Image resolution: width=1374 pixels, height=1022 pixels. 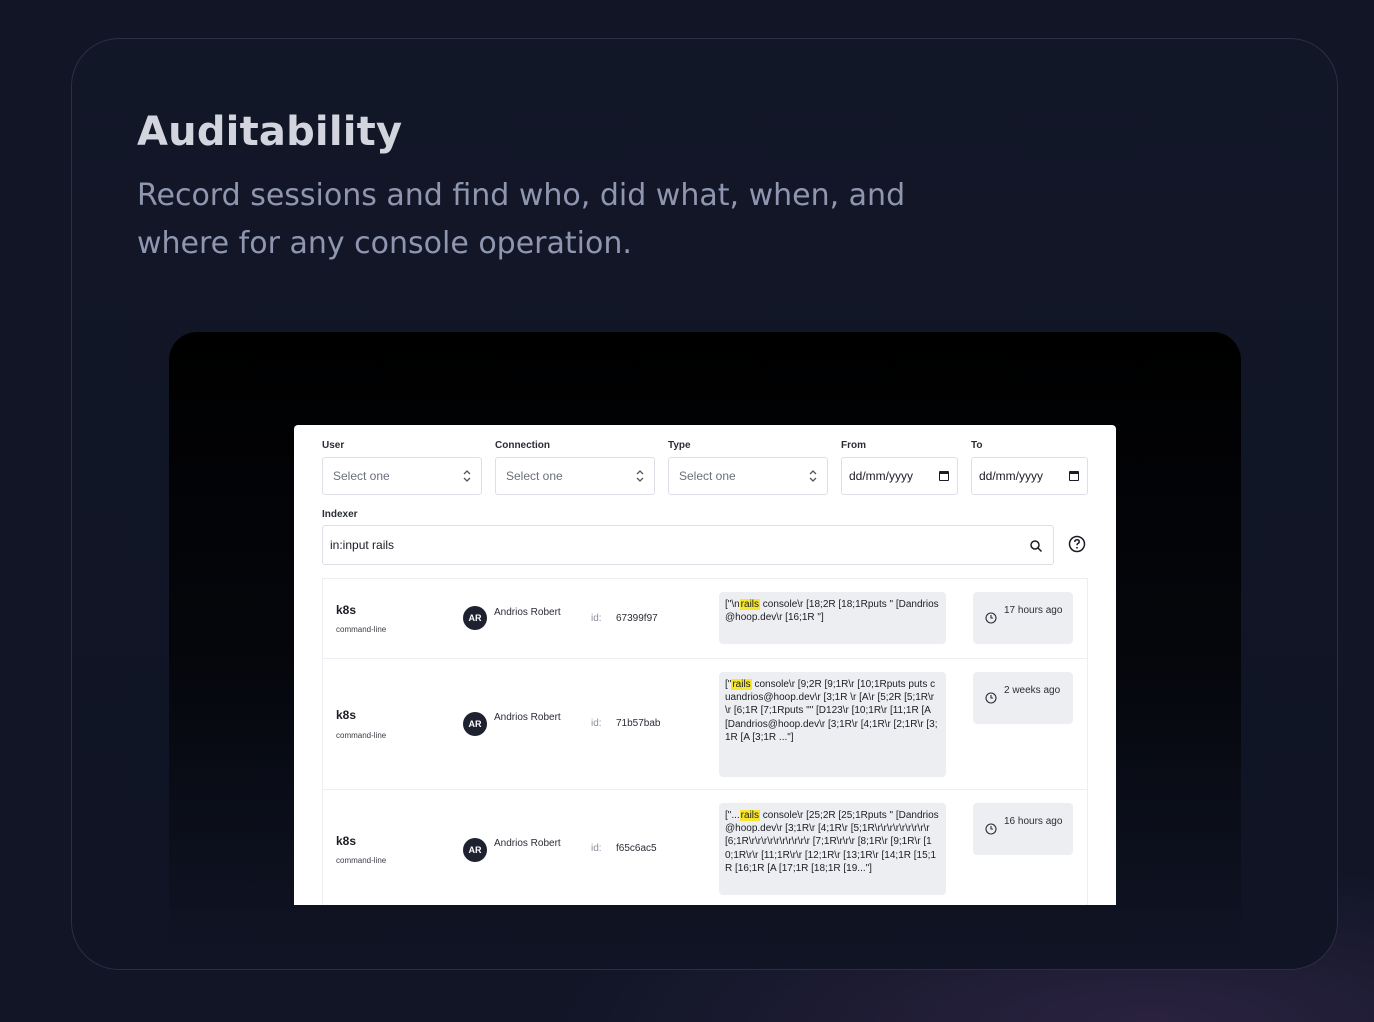 I want to click on log-text: ["\n, so click(x=732, y=604).